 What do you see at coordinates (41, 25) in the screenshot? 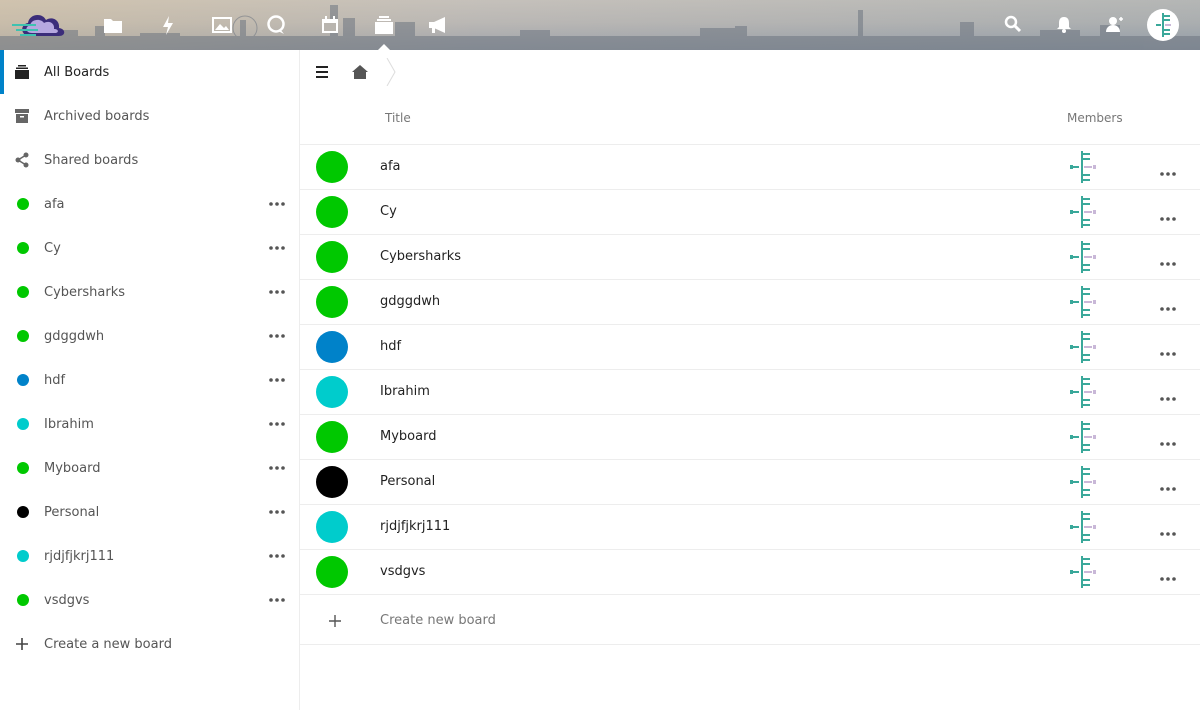
I see `nextcloud-logo-icon` at bounding box center [41, 25].